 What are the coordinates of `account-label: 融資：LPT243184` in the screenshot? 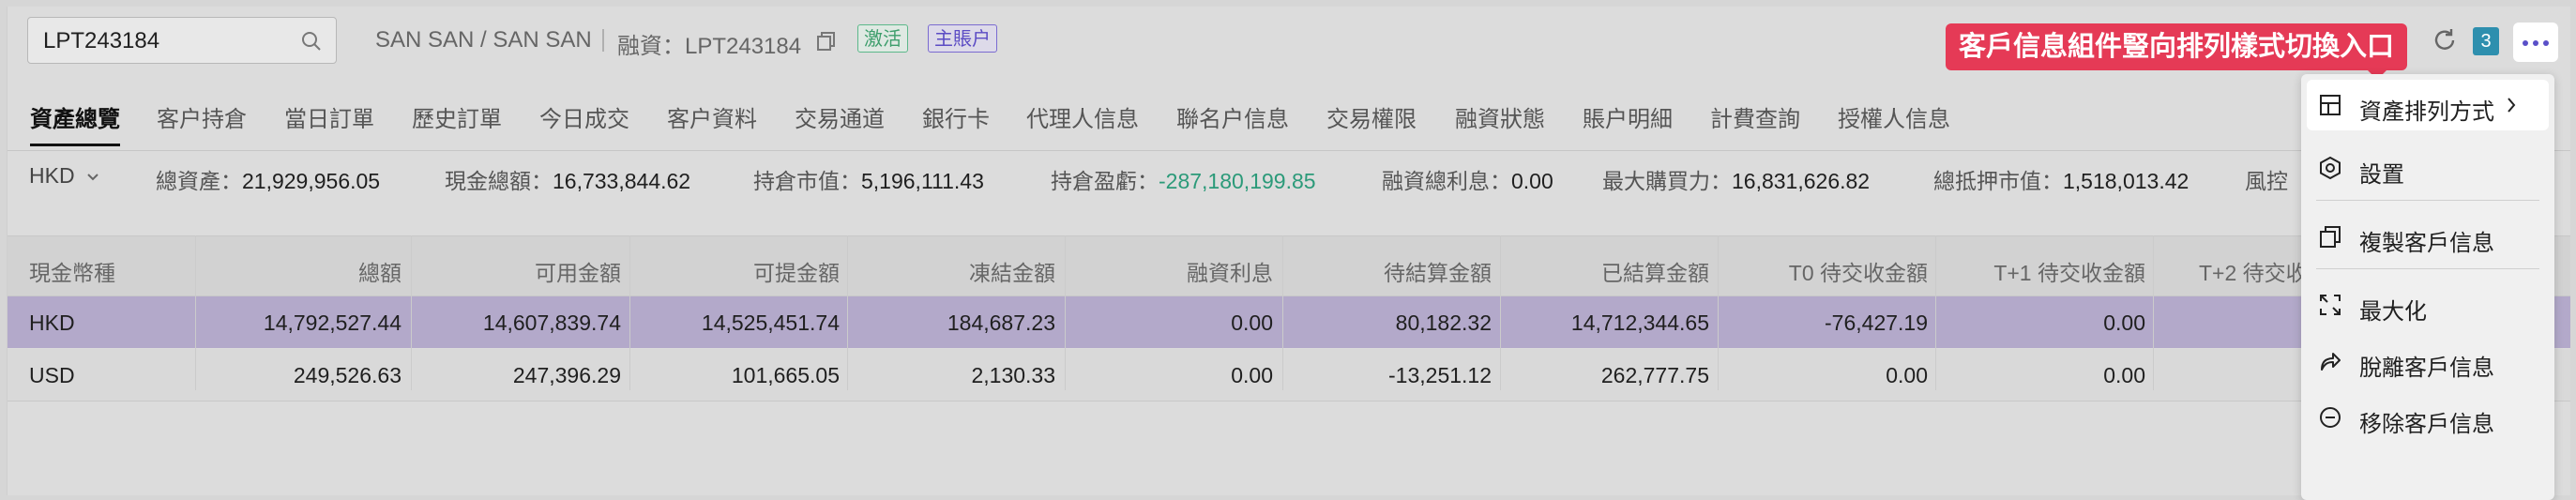 It's located at (709, 47).